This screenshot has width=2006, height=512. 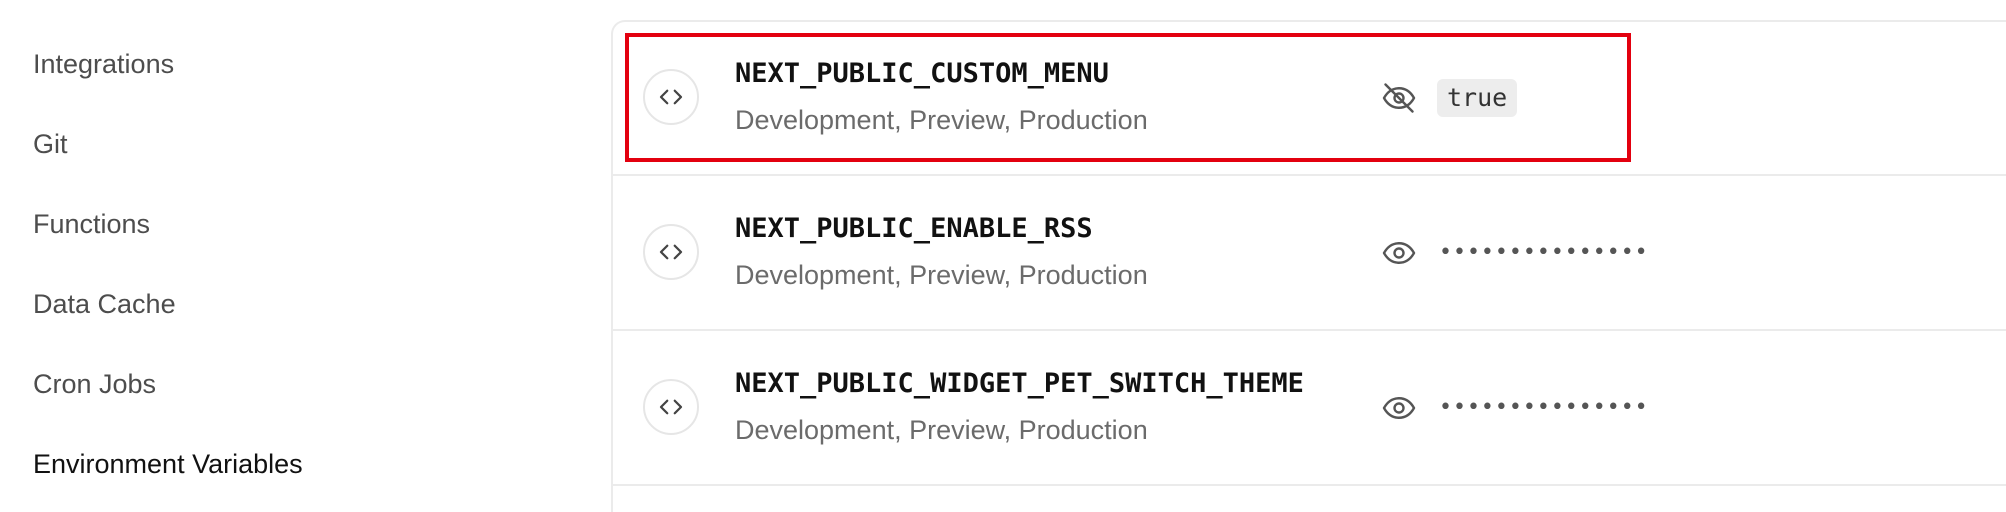 What do you see at coordinates (50, 144) in the screenshot?
I see `sidebar-item-git: Git` at bounding box center [50, 144].